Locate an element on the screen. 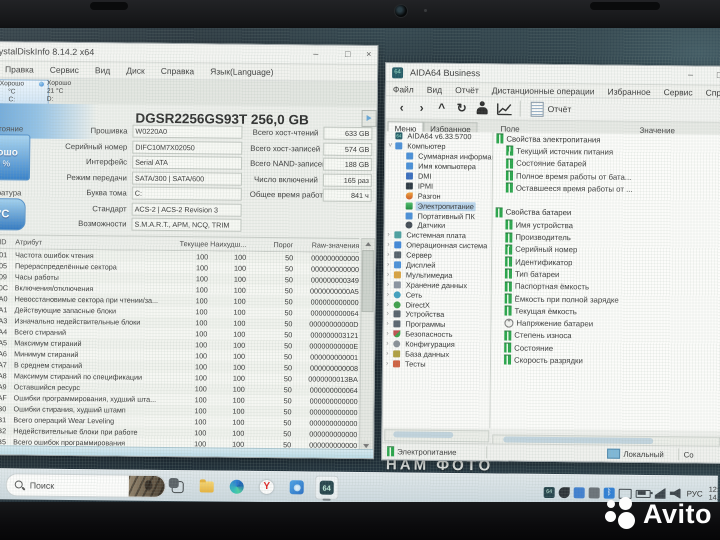 The height and width of the screenshot is (540, 720). back-icon: ‹ is located at coordinates (402, 107).